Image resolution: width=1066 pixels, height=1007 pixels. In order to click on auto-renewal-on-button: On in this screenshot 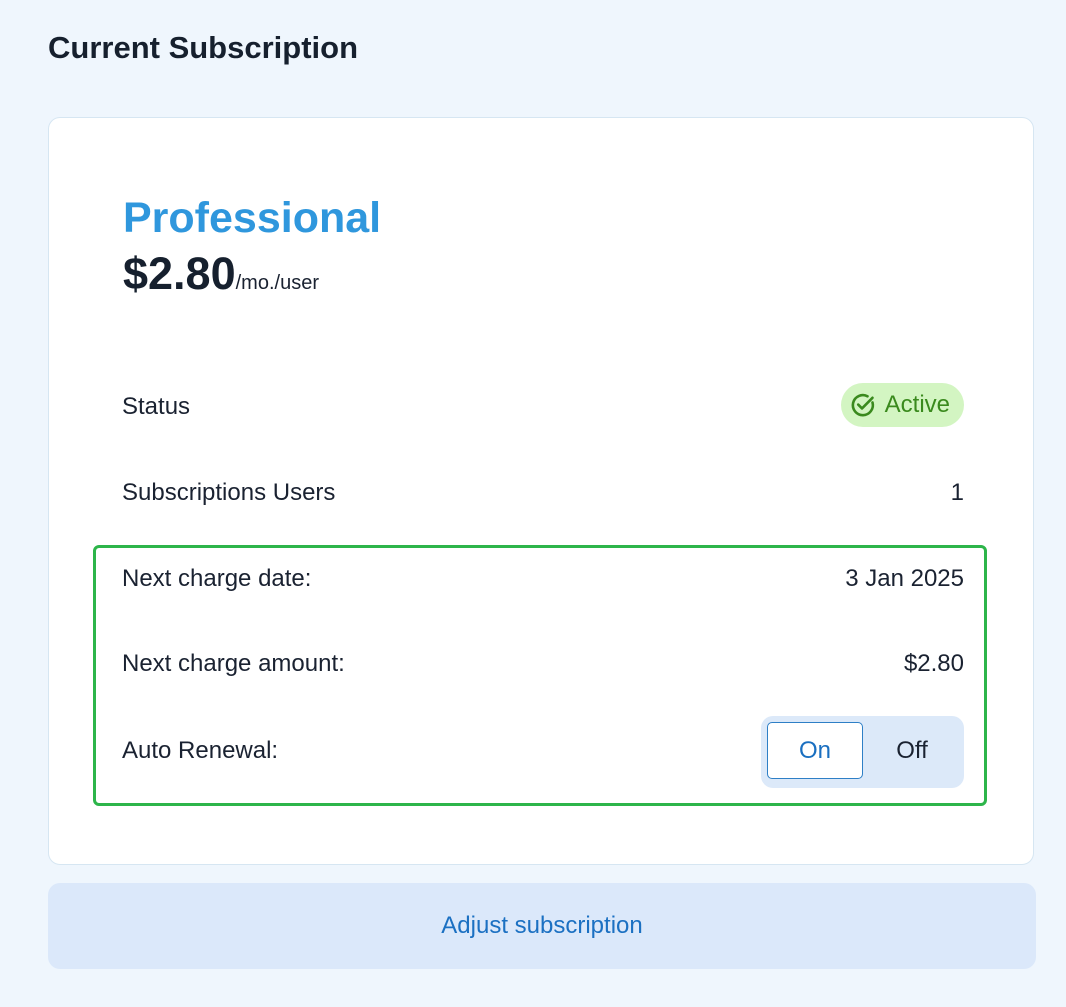, I will do `click(815, 750)`.